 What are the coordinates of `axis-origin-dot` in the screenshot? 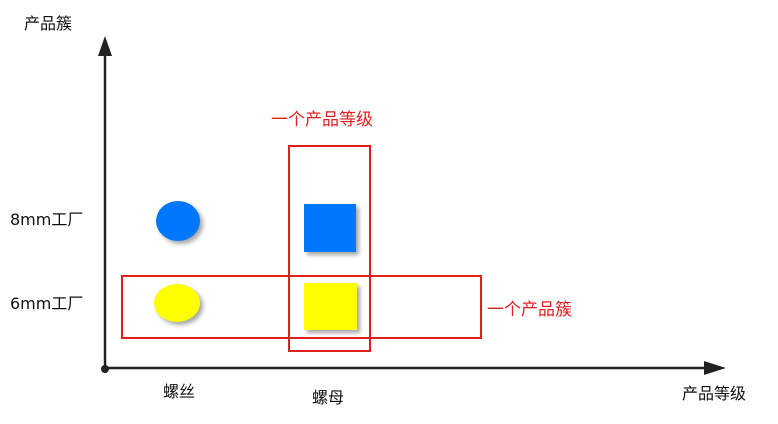 It's located at (105, 369).